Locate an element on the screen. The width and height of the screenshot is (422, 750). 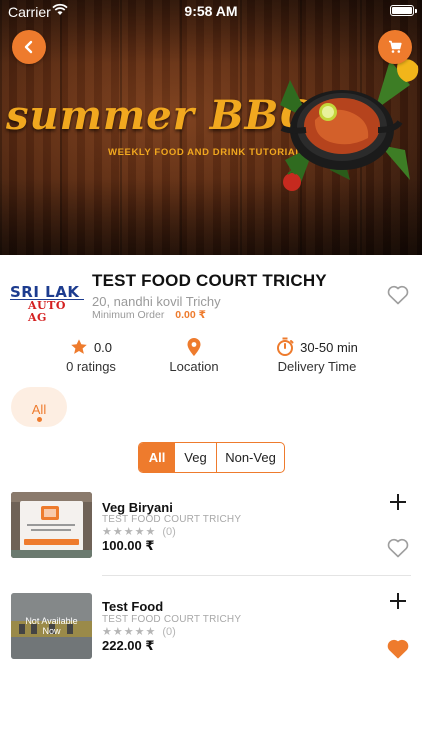
clock: 9:58 AM is located at coordinates (211, 11).